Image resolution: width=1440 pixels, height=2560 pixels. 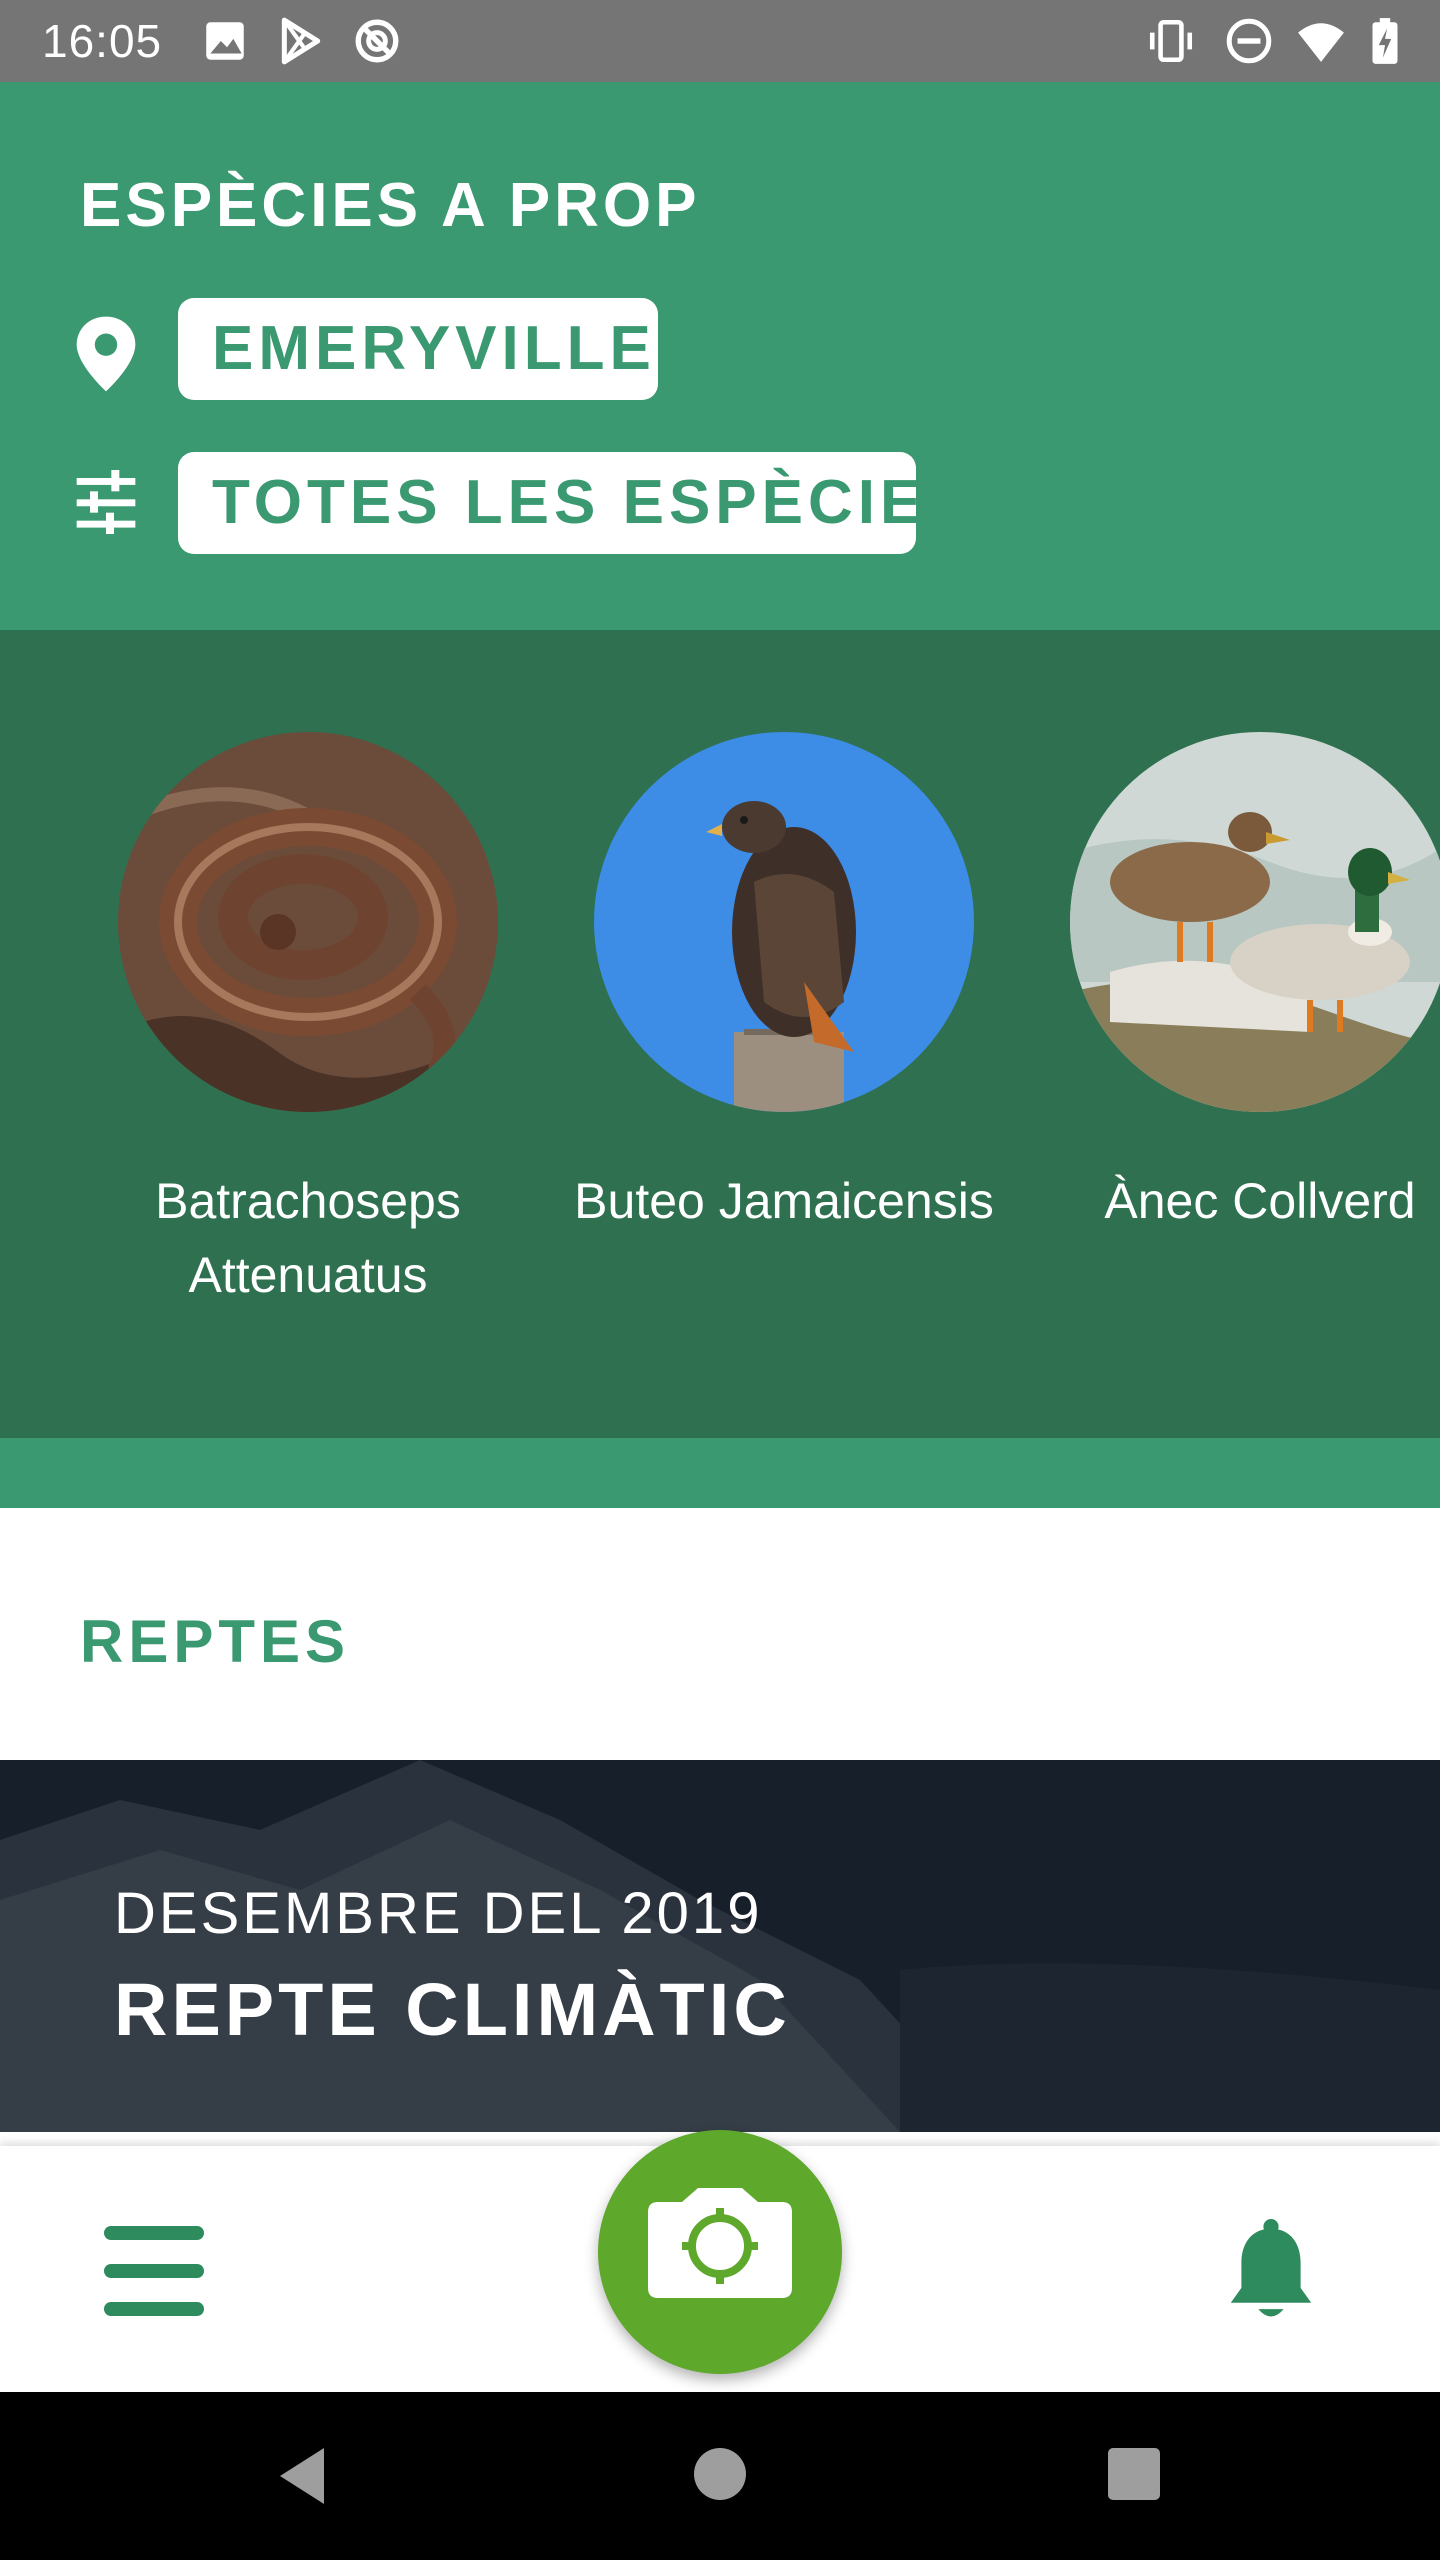 I want to click on system-nav-bar, so click(x=720, y=2476).